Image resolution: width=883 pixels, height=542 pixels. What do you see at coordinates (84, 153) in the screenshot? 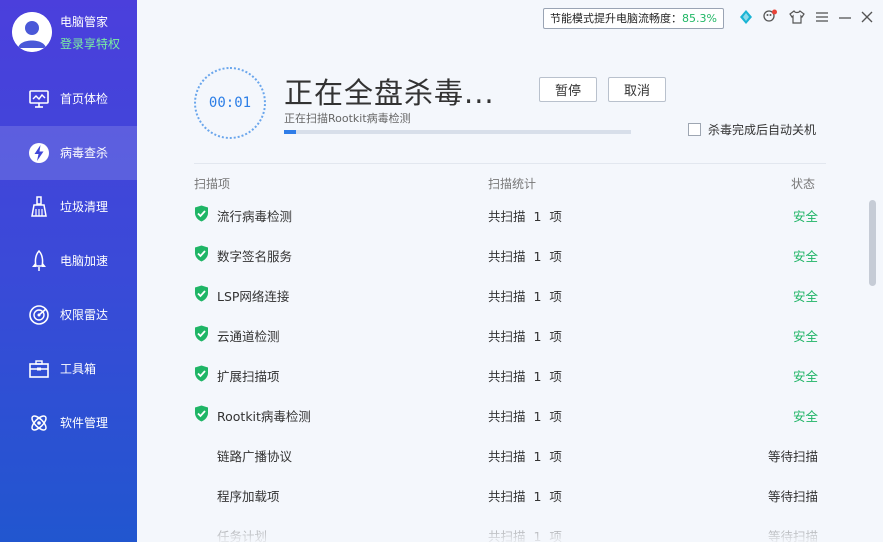
I see `sidebar-item-label: 病毒查杀` at bounding box center [84, 153].